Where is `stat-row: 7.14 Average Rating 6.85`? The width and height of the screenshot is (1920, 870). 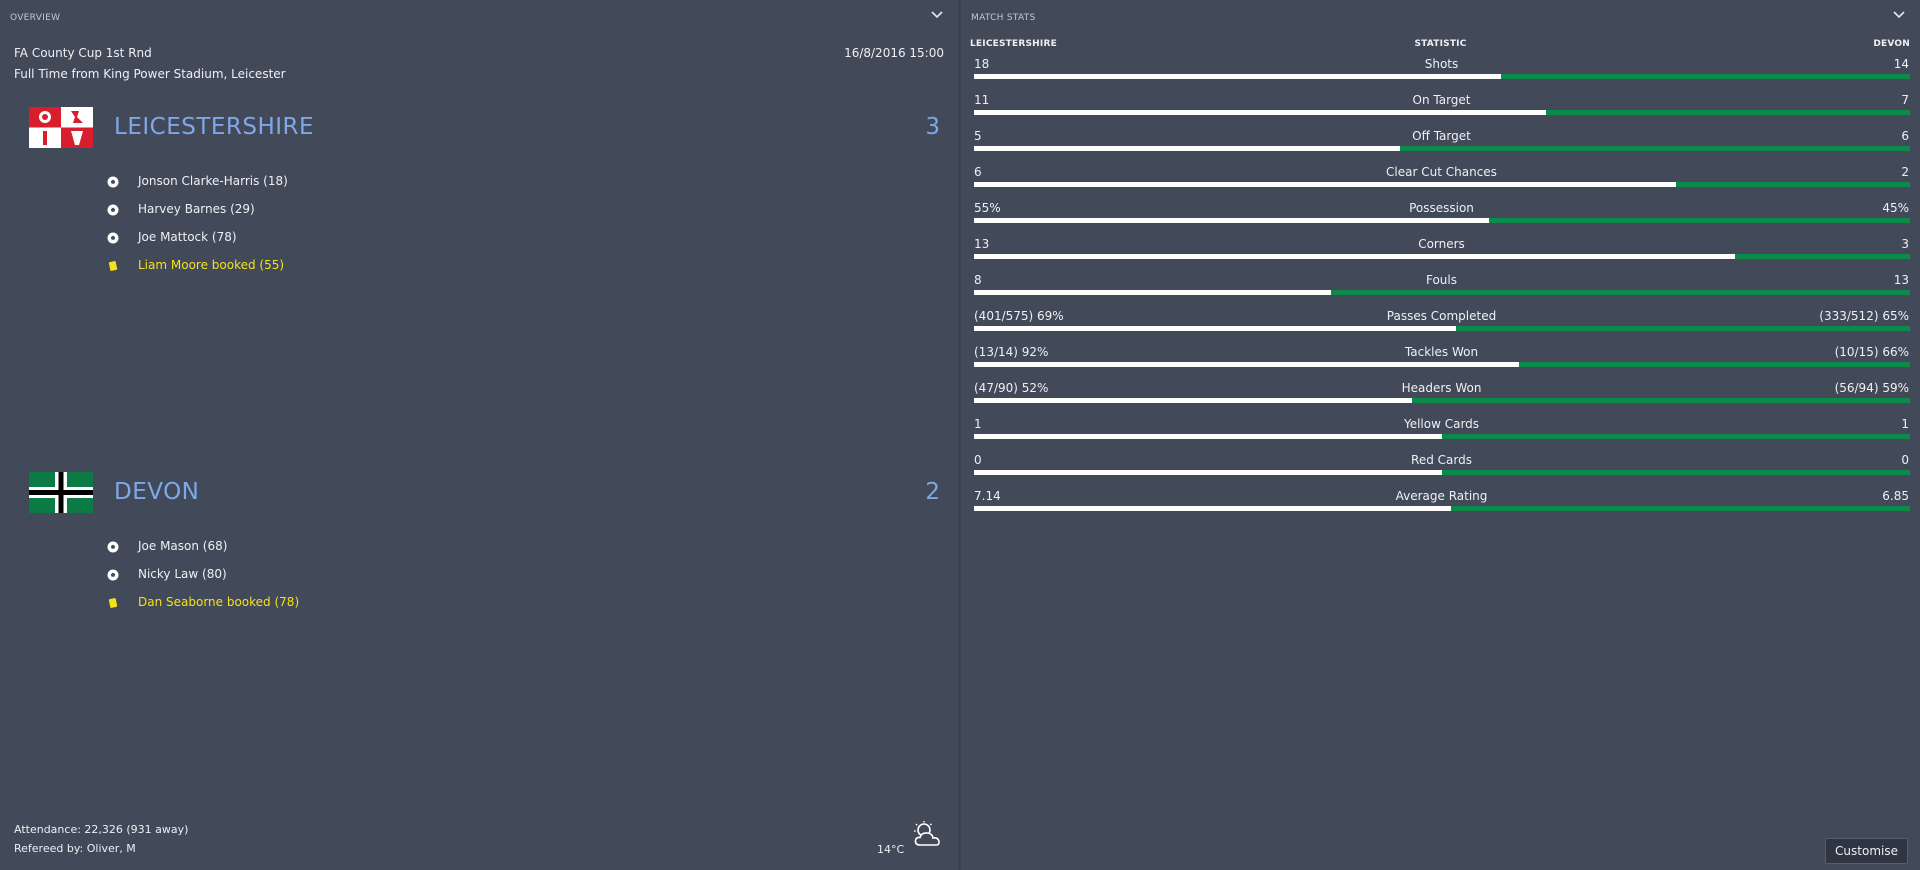 stat-row: 7.14 Average Rating 6.85 is located at coordinates (1441, 507).